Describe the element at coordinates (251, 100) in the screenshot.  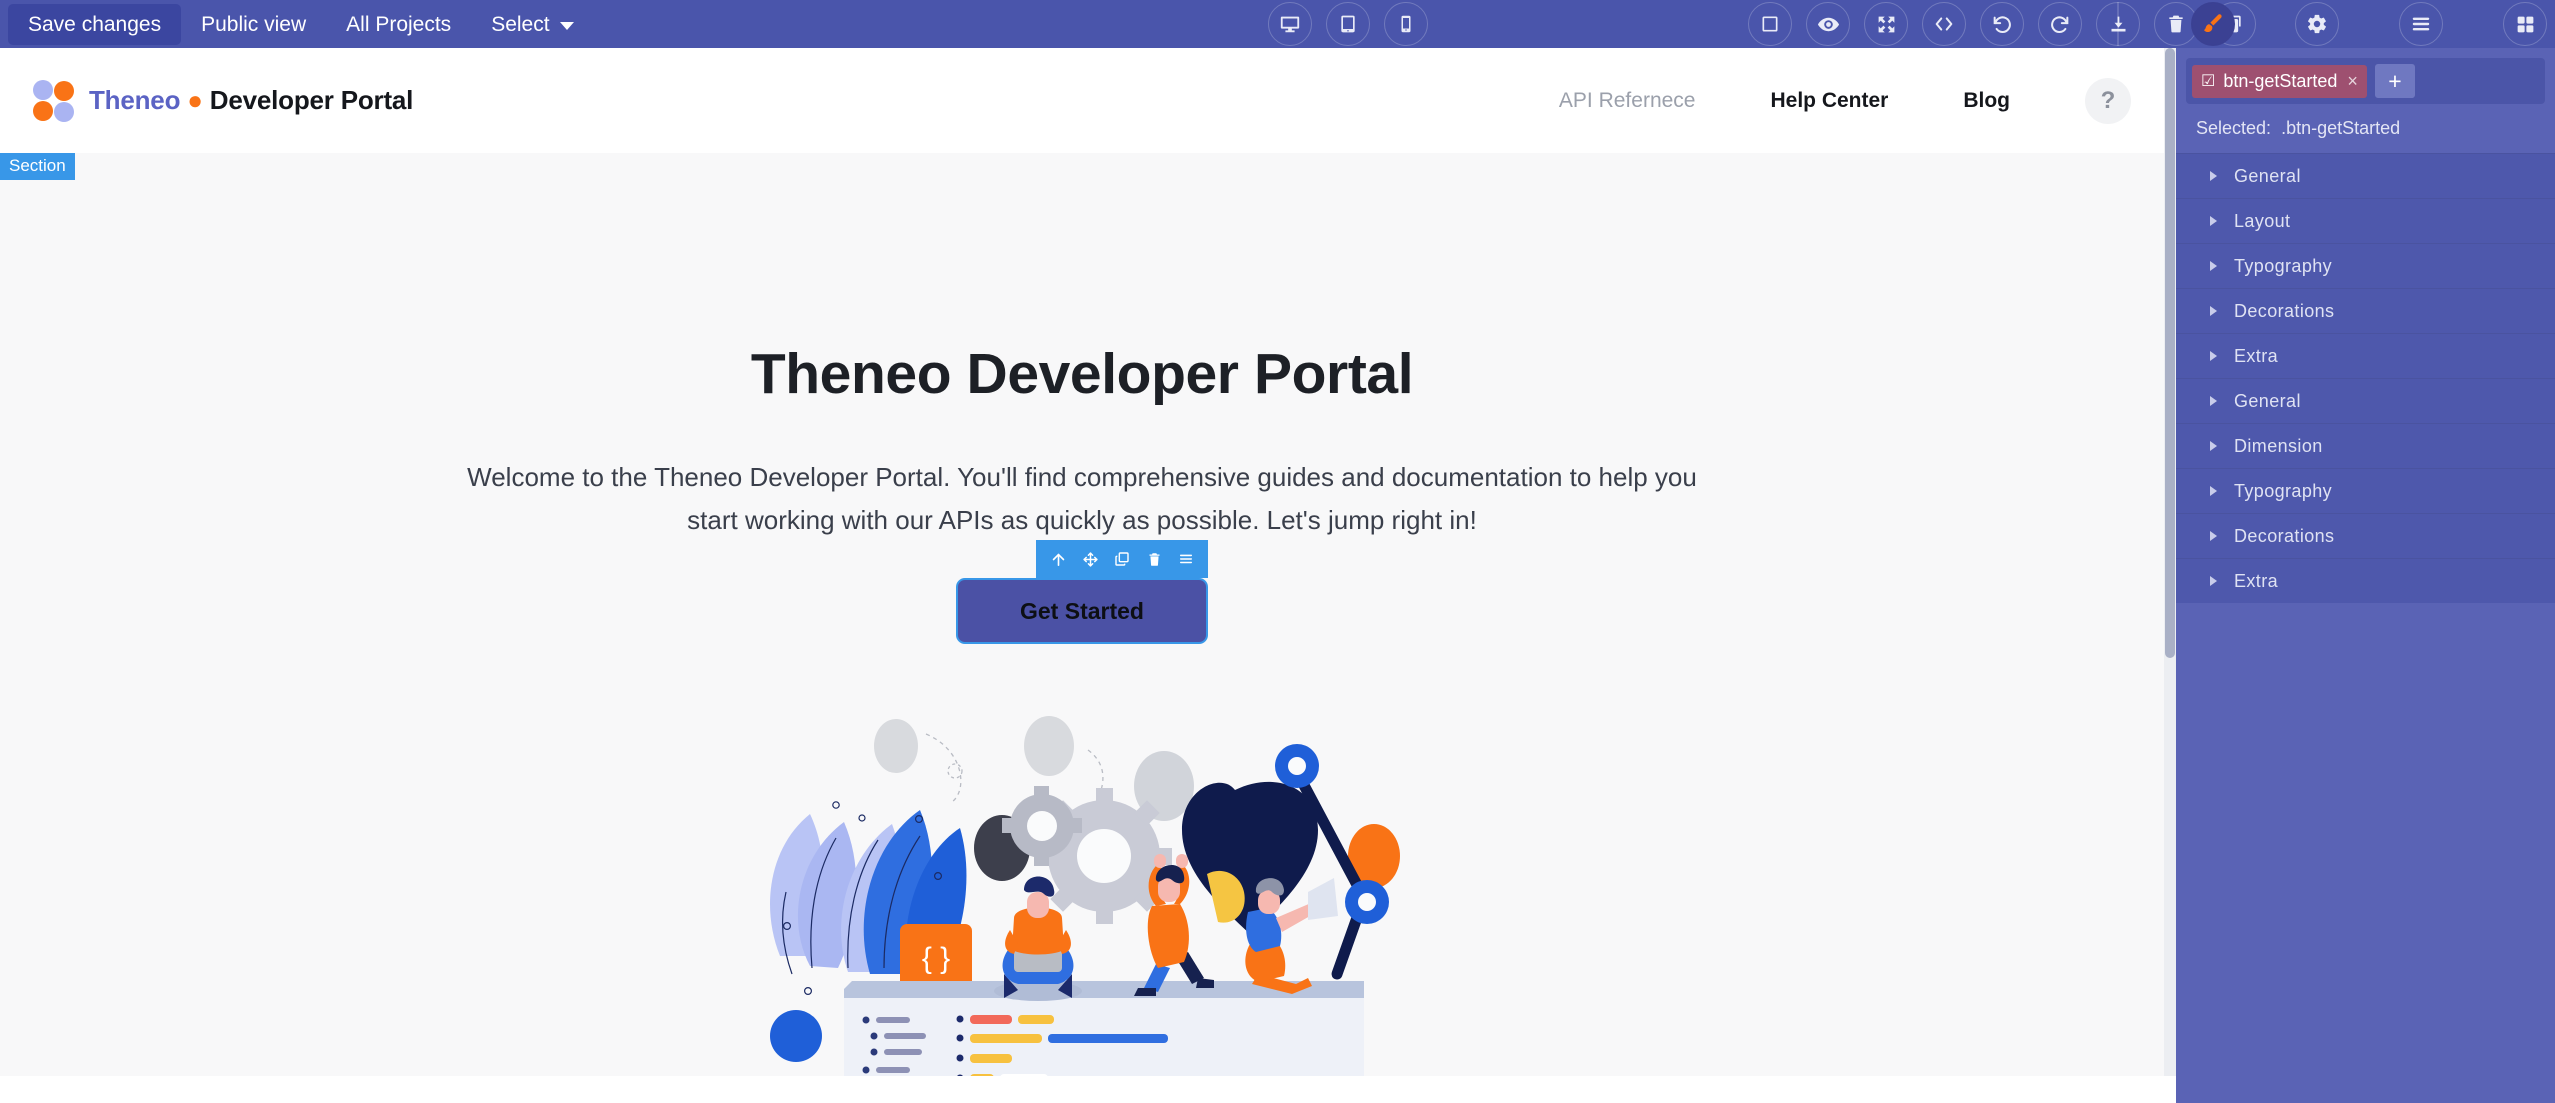
I see `brand-title: Theneo ● Developer Portal` at that location.